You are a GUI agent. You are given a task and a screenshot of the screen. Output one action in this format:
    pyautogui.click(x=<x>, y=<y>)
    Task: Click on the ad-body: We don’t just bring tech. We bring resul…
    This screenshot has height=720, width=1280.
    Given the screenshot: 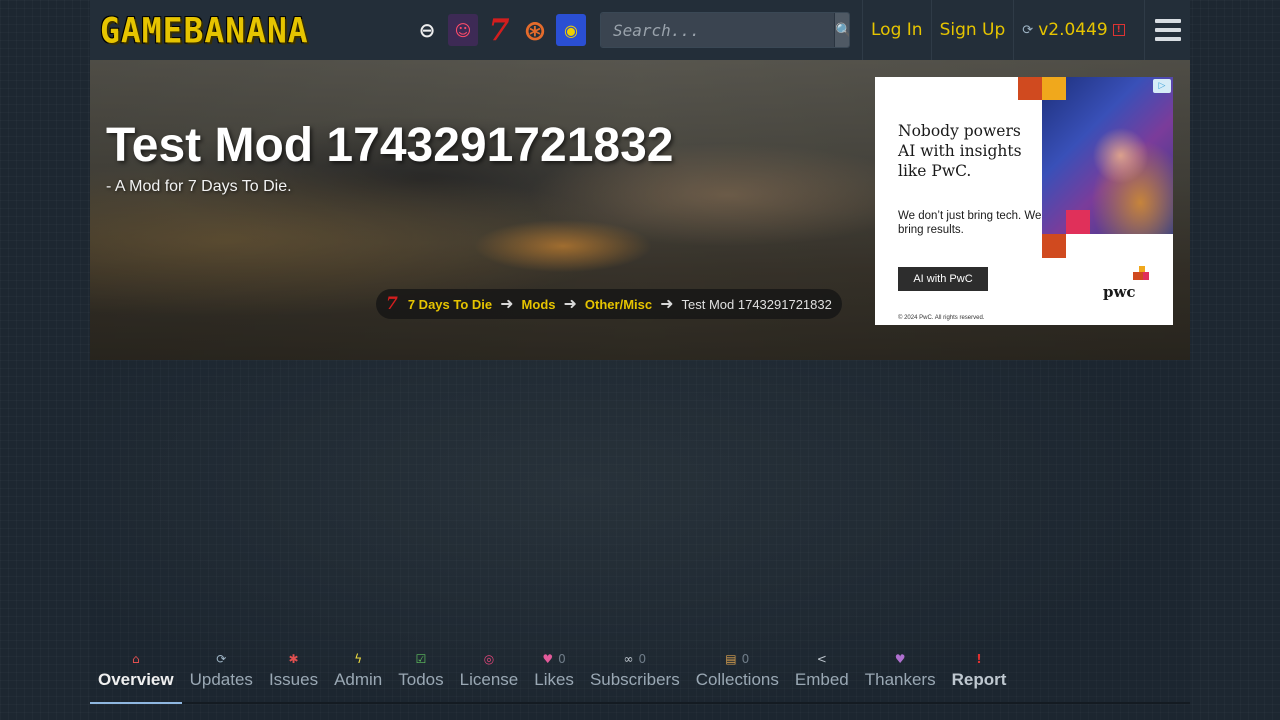 What is the action you would take?
    pyautogui.click(x=970, y=223)
    